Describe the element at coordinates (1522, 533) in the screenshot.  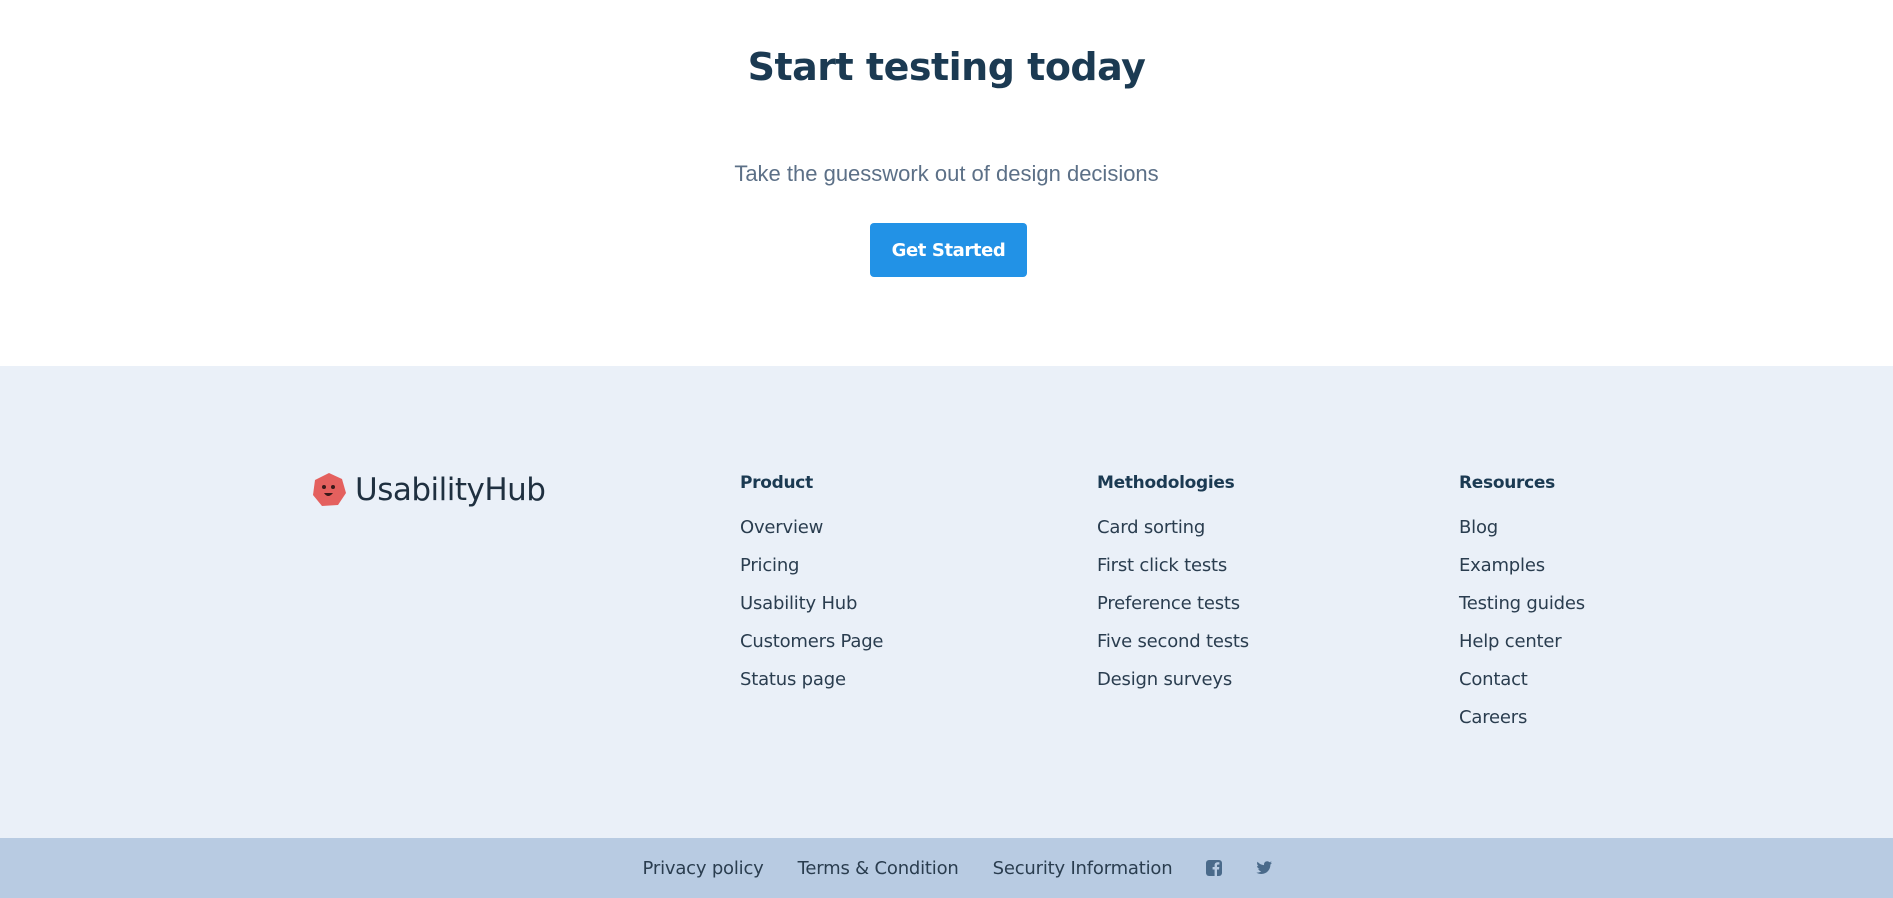
I see `footer-link-blog: Blog` at that location.